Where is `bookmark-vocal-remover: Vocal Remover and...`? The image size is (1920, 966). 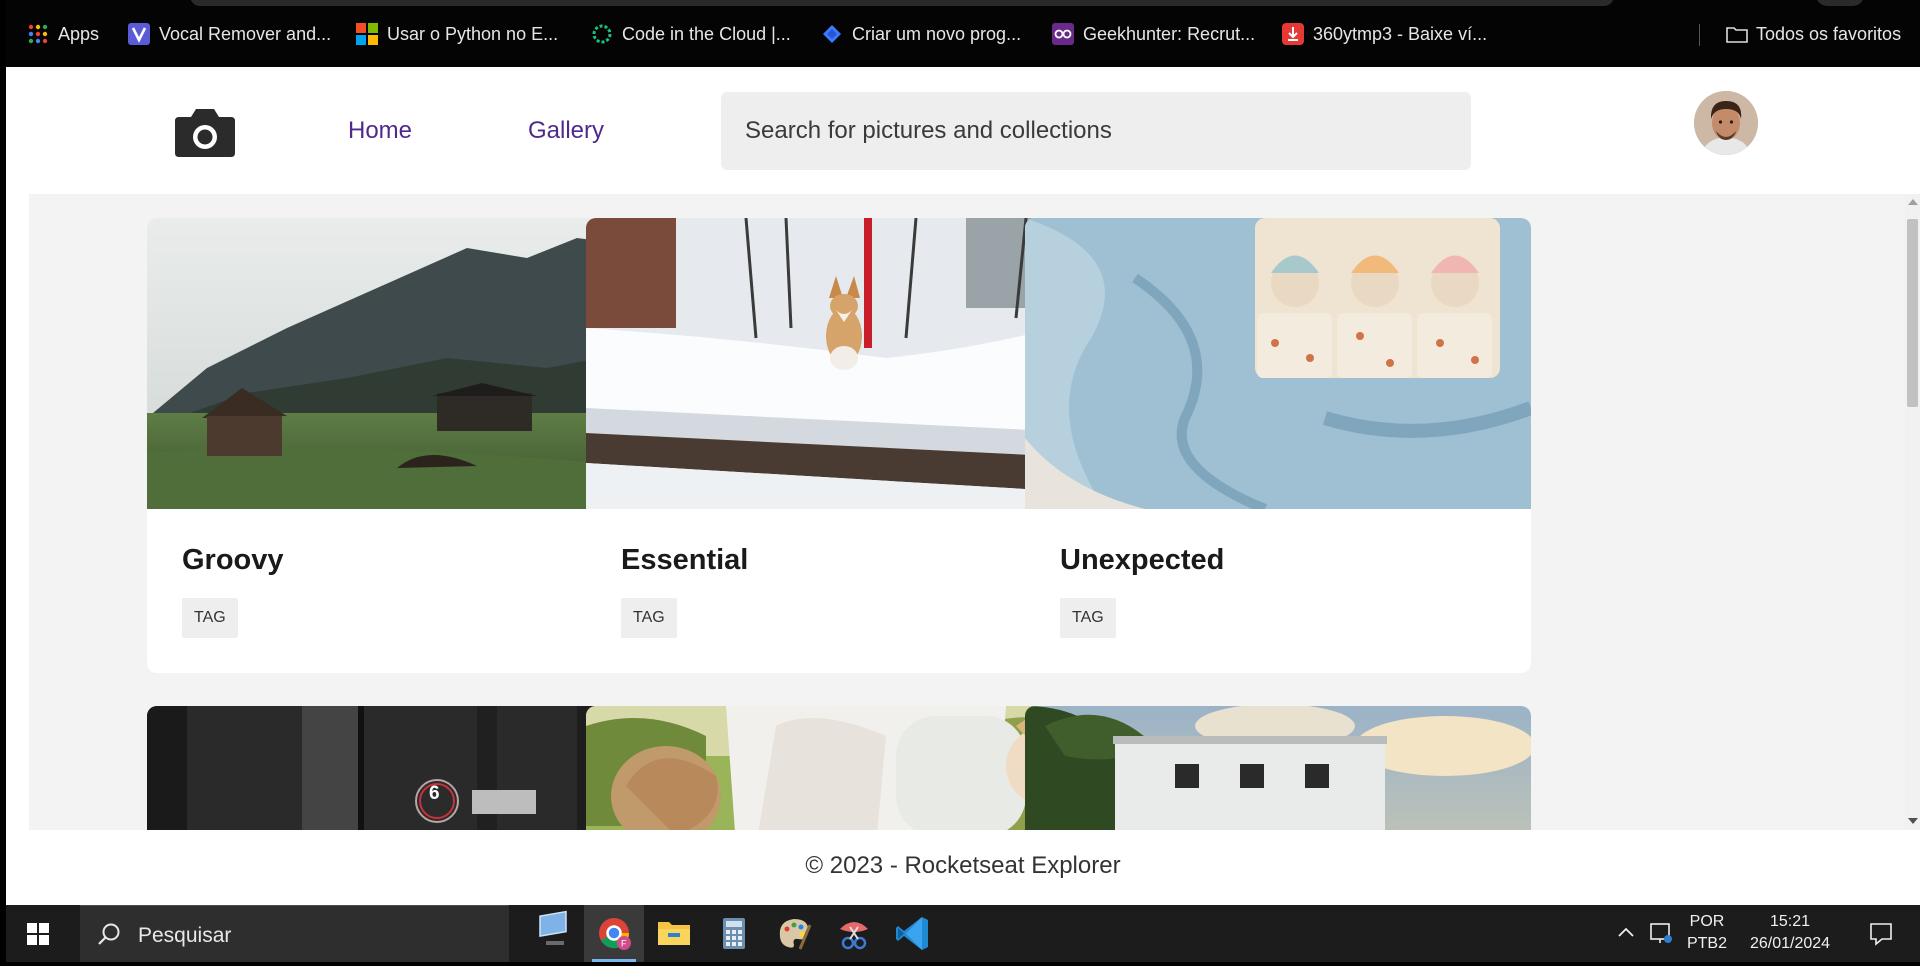 bookmark-vocal-remover: Vocal Remover and... is located at coordinates (229, 34).